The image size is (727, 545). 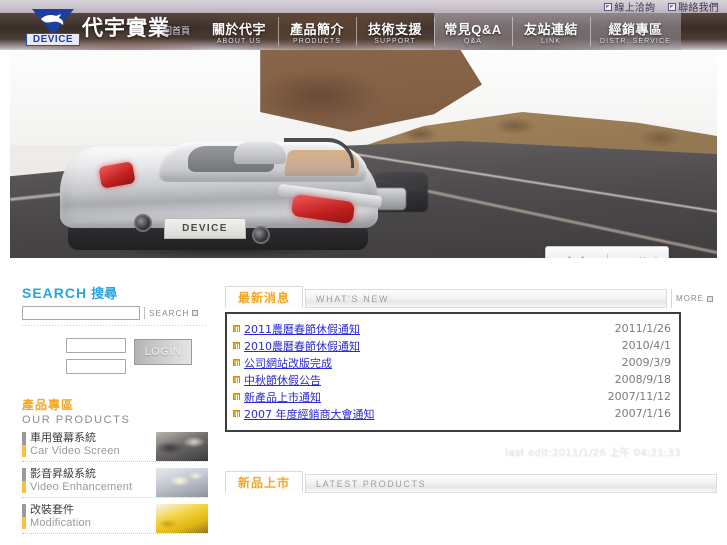 I want to click on news-tab-label-en: WHAT'S NEW, so click(x=353, y=298).